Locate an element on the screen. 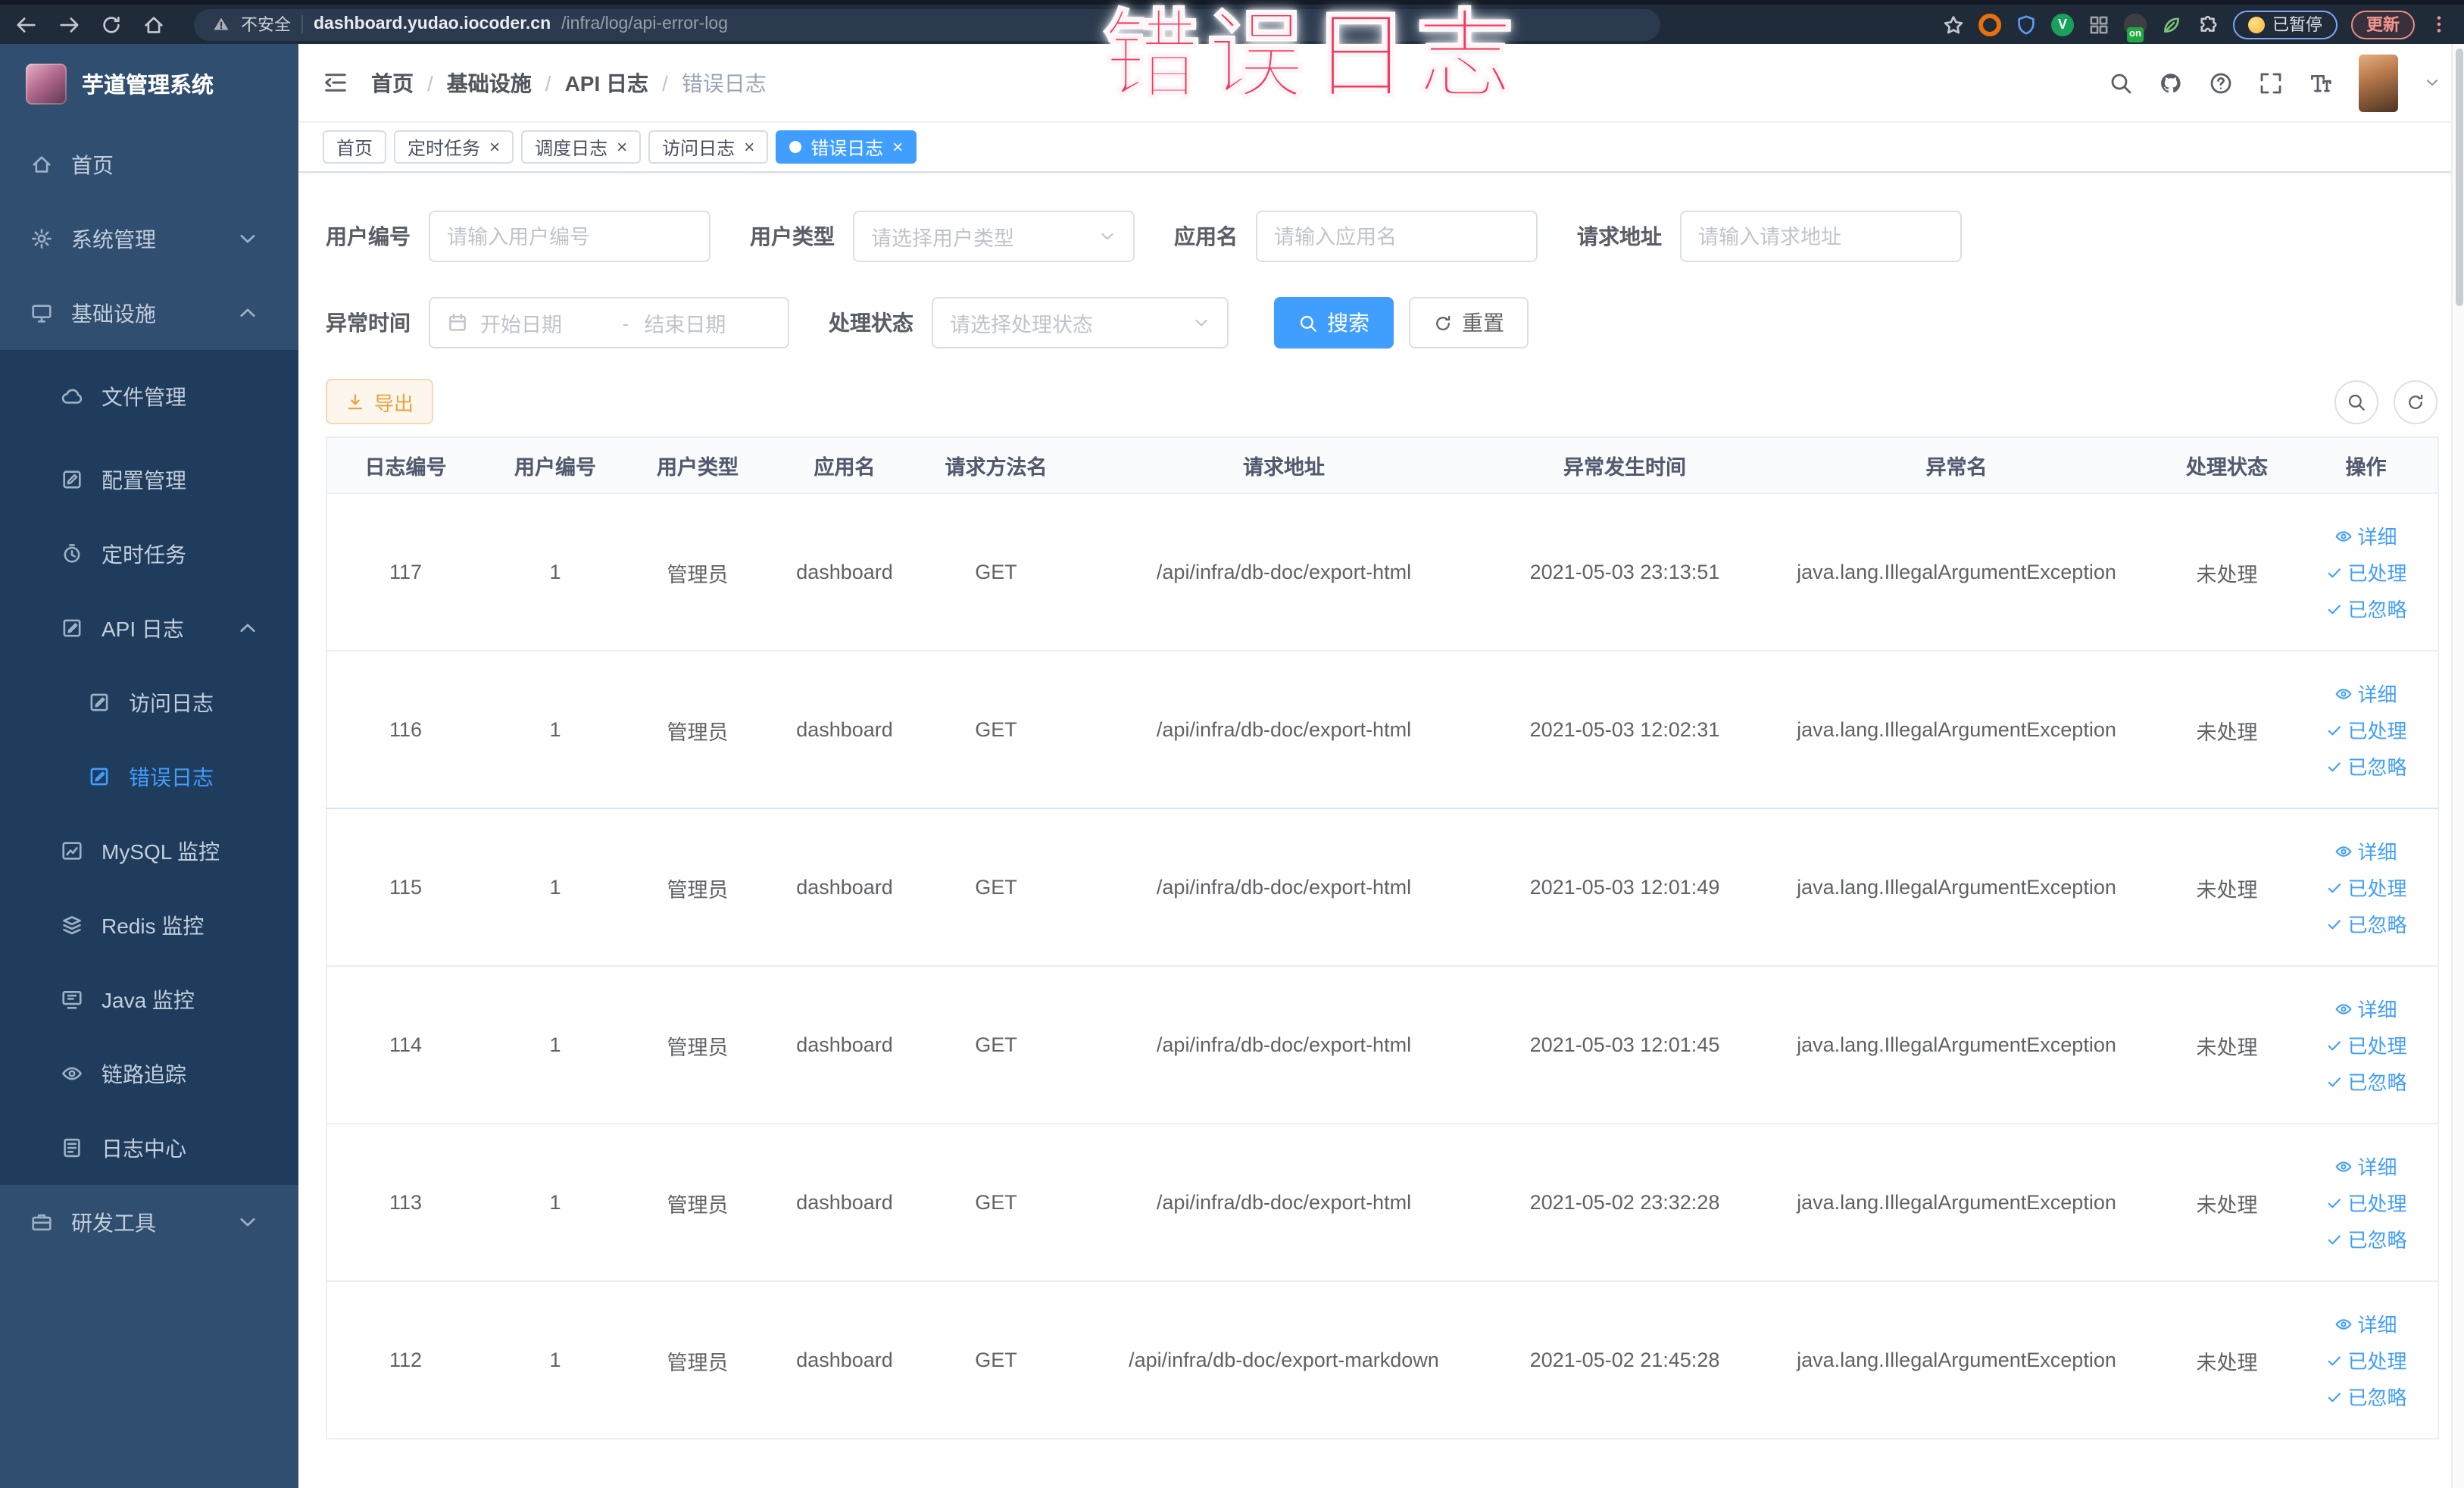 This screenshot has height=1488, width=2464. user-id-input is located at coordinates (569, 236).